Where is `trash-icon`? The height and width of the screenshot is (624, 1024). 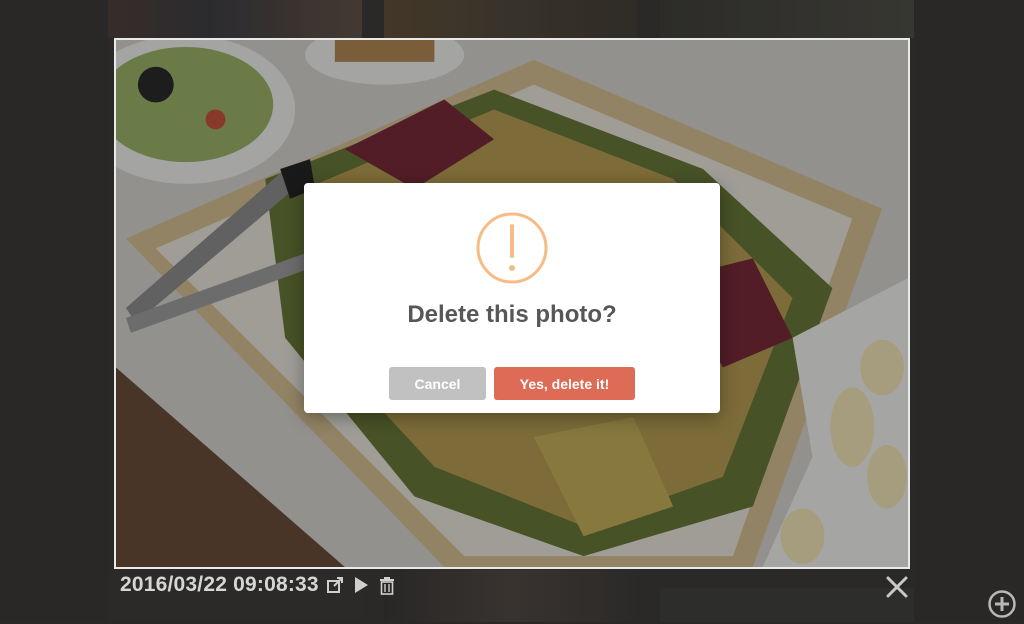
trash-icon is located at coordinates (387, 585).